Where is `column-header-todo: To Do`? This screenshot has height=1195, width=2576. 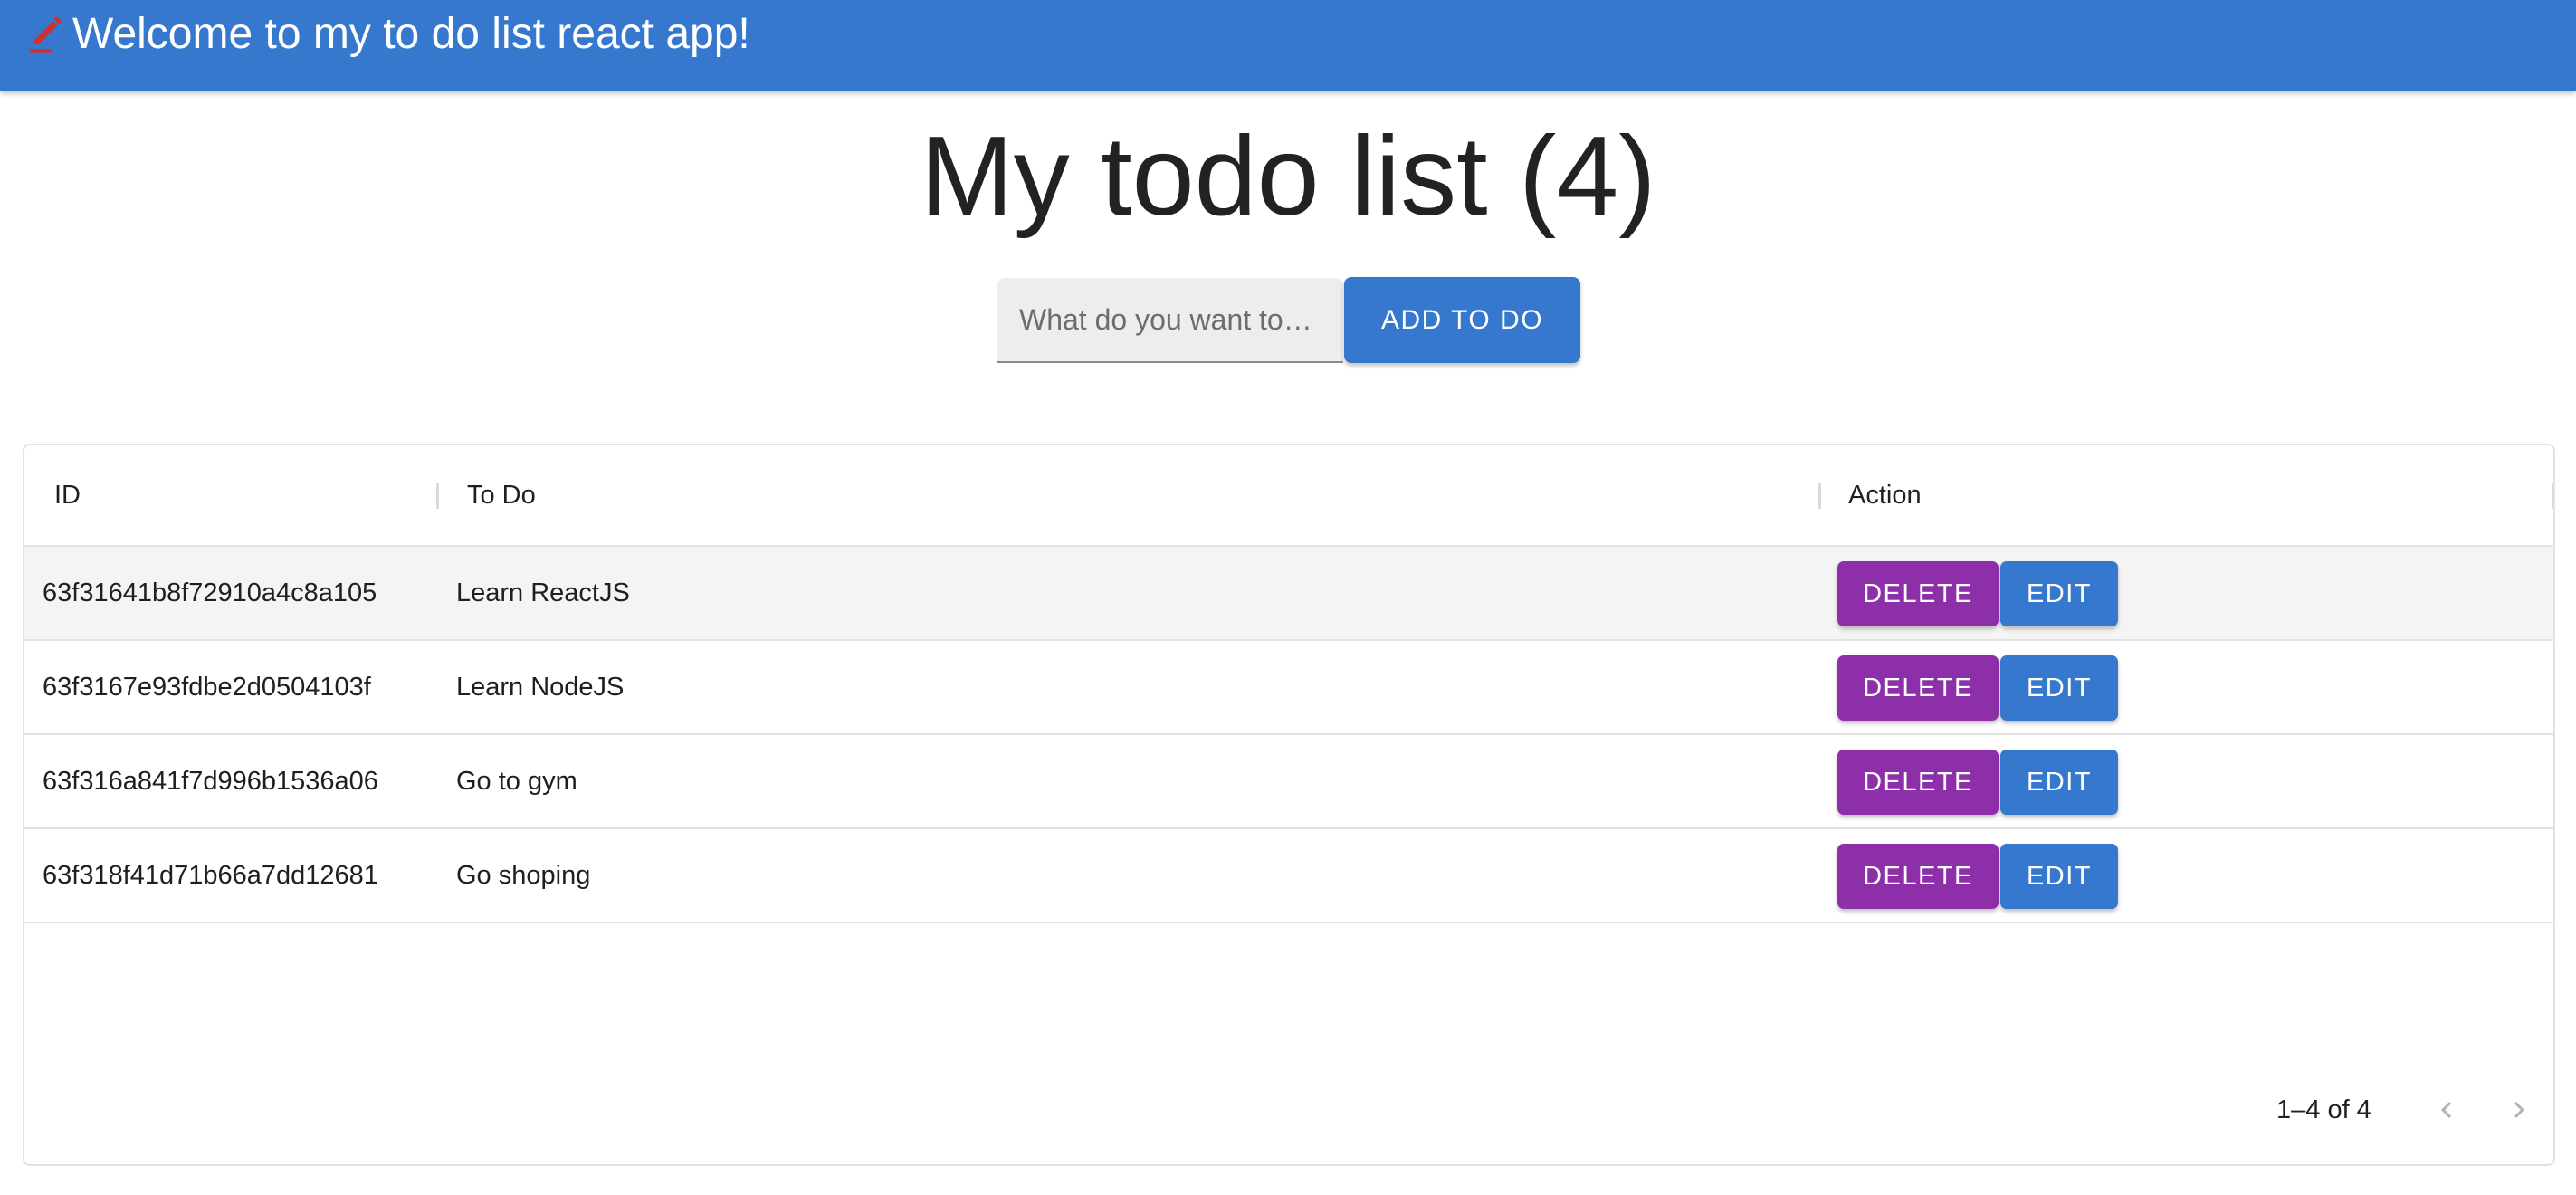
column-header-todo: To Do is located at coordinates (502, 495).